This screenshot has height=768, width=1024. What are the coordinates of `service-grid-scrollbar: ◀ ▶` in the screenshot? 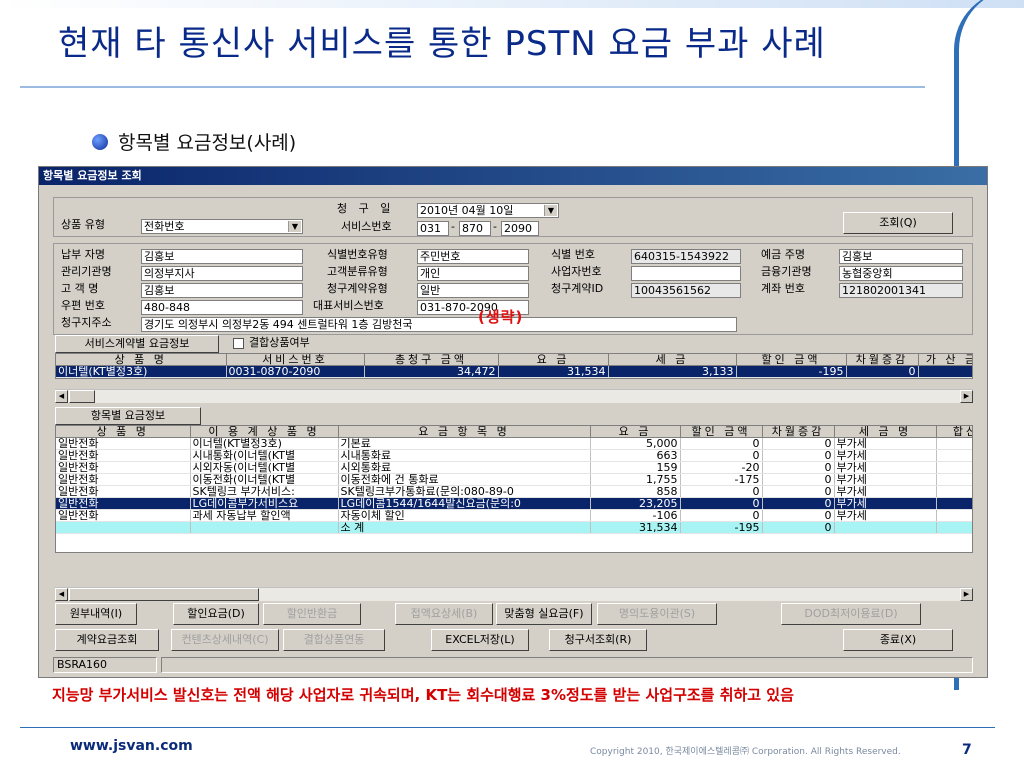 It's located at (514, 396).